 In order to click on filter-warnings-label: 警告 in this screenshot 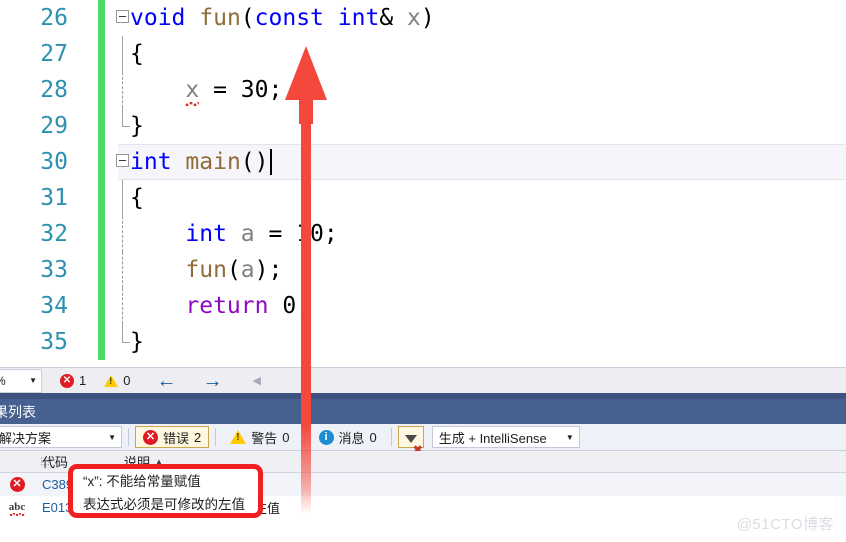, I will do `click(264, 438)`.